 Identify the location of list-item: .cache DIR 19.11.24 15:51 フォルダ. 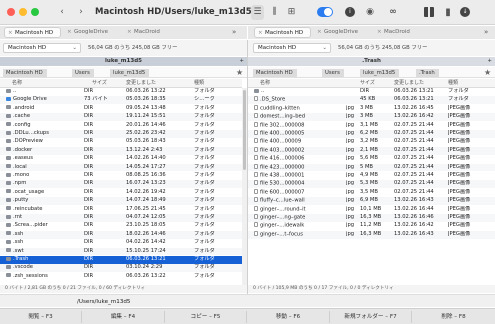
(121, 117).